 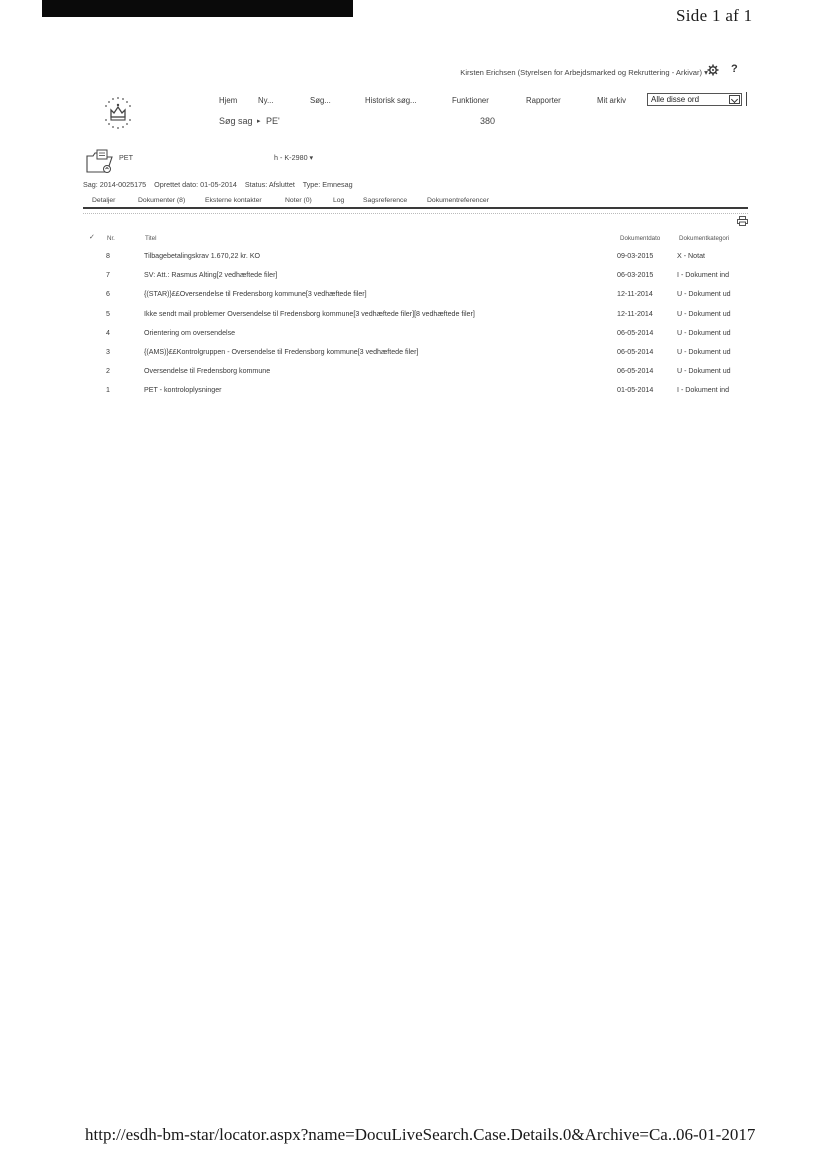 I want to click on column-header-nr: Nr., so click(x=111, y=238).